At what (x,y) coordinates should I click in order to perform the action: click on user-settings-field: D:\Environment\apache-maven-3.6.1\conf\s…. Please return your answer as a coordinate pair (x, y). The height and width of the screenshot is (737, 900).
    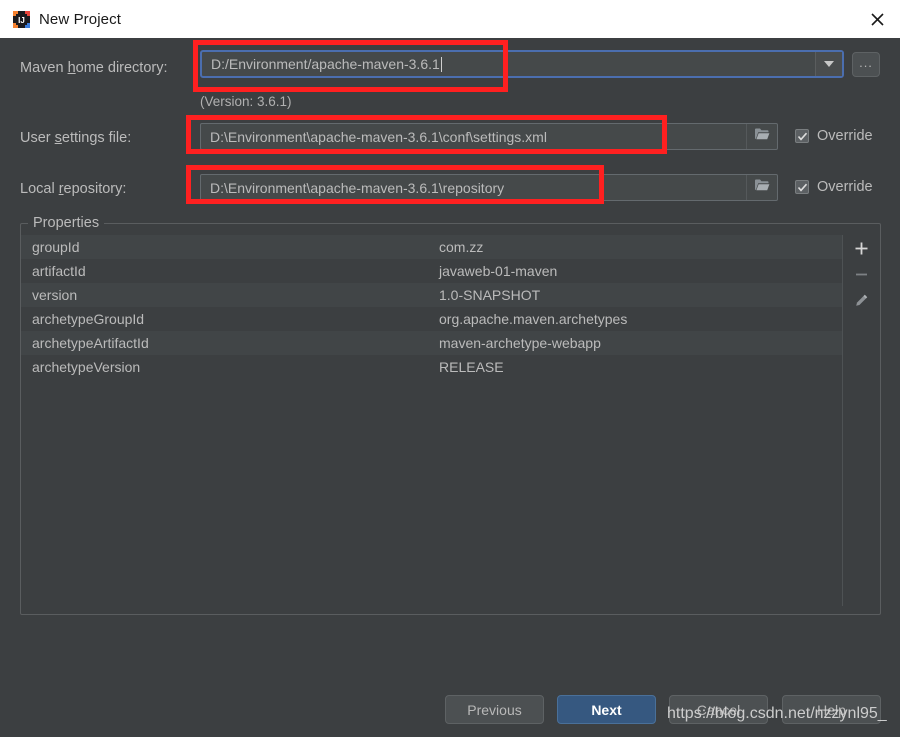
    Looking at the image, I should click on (489, 136).